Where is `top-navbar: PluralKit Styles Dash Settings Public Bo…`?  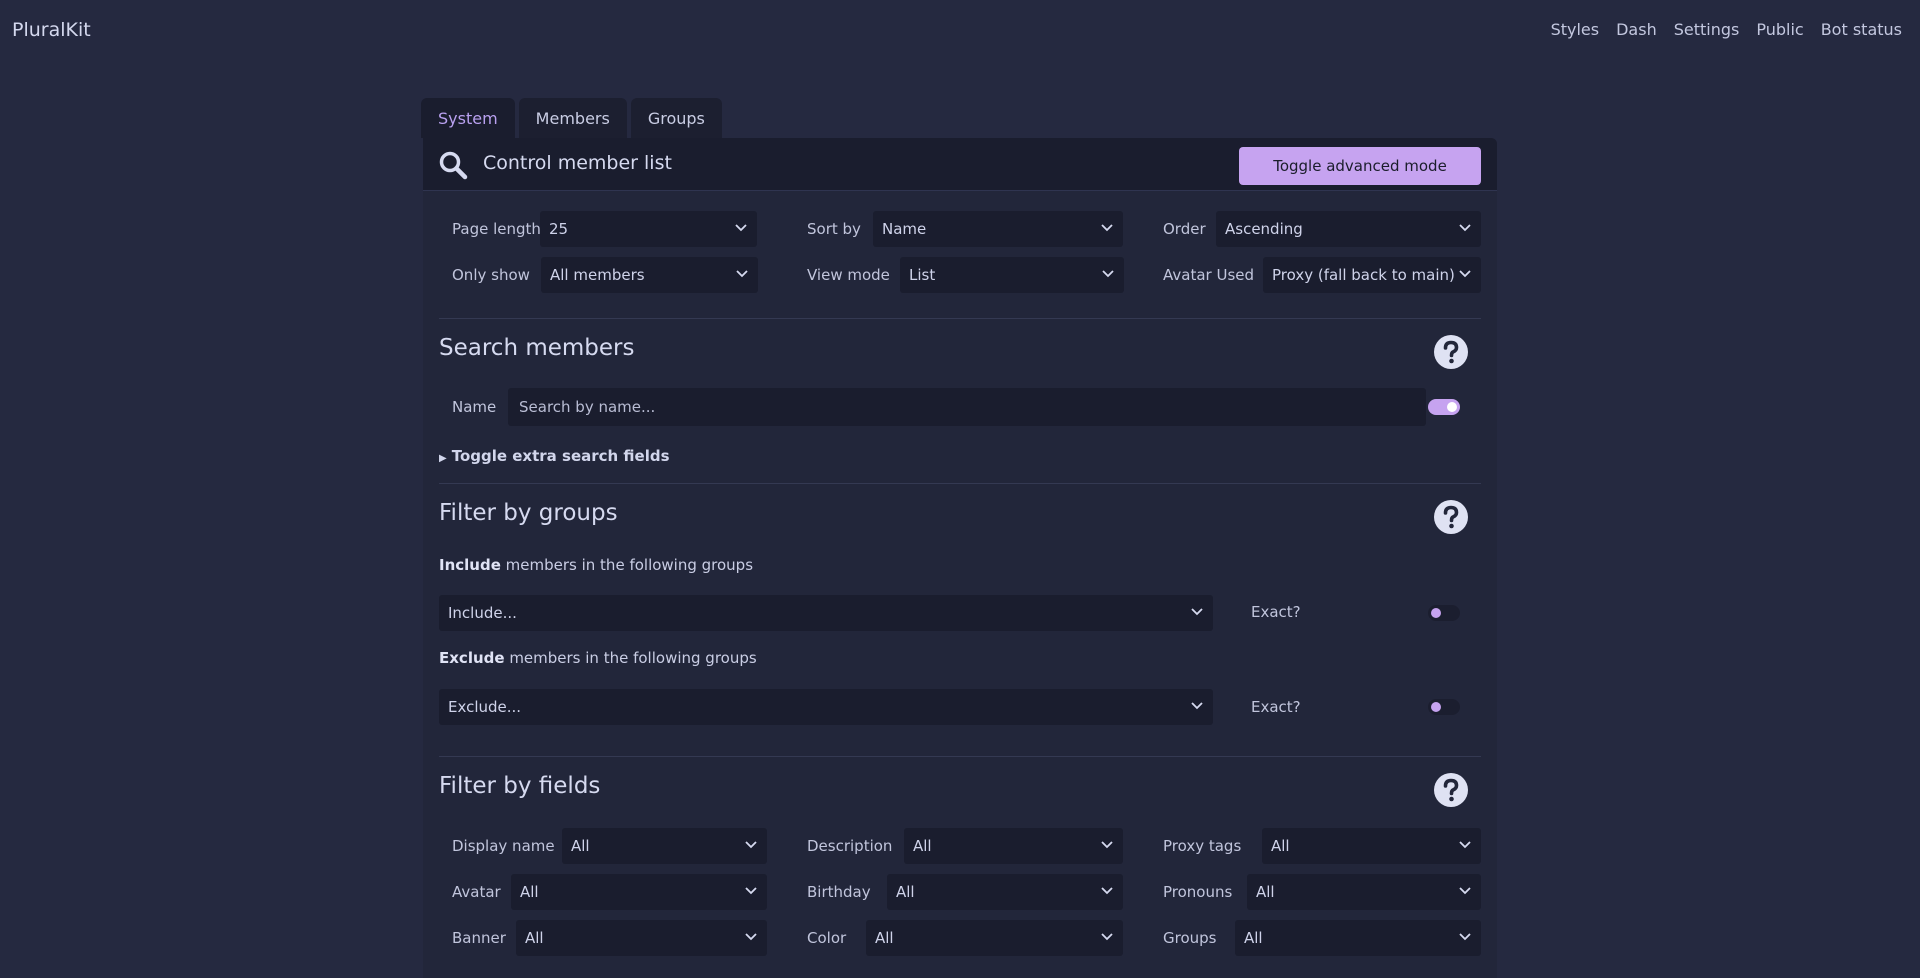
top-navbar: PluralKit Styles Dash Settings Public Bo… is located at coordinates (960, 30).